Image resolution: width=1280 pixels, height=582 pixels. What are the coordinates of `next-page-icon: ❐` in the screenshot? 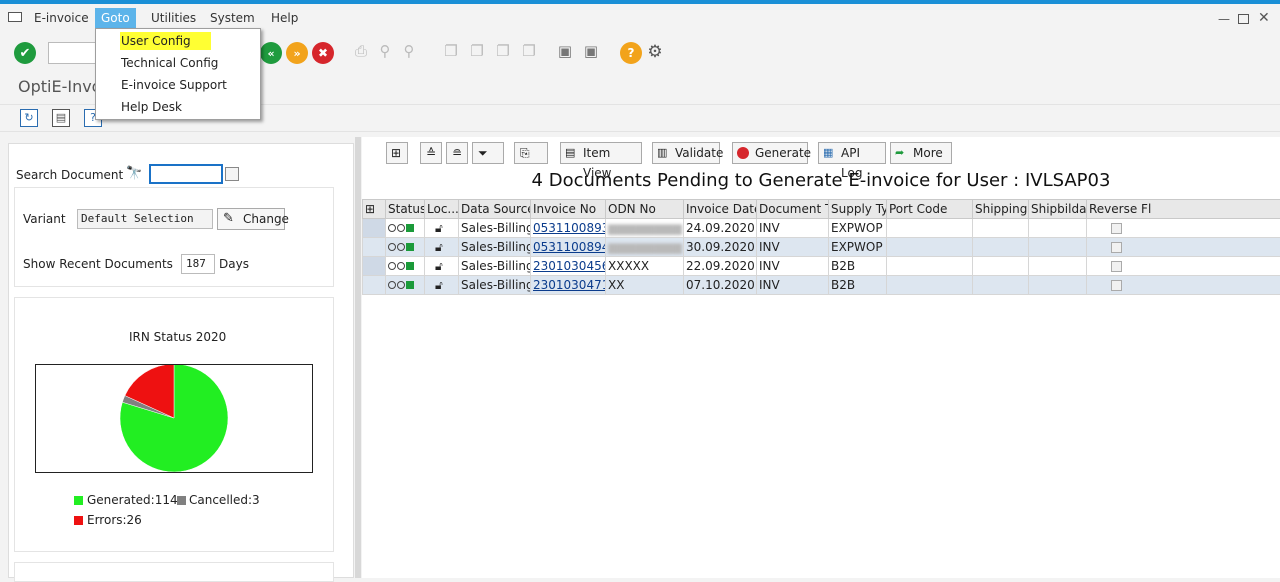 It's located at (503, 52).